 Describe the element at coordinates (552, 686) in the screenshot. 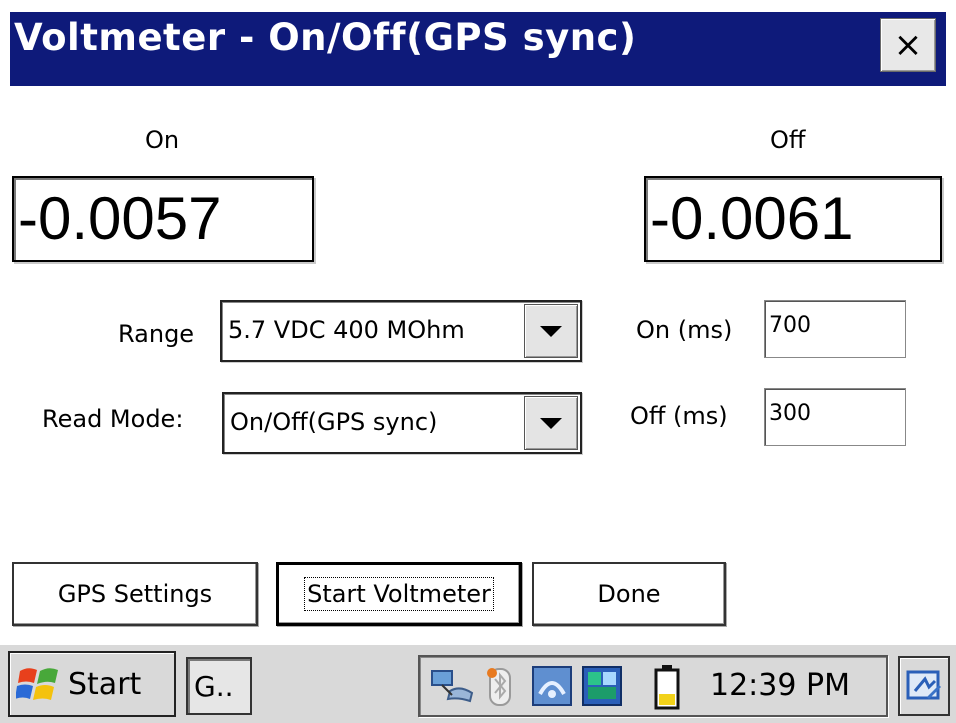

I see `wireless-manager-icon` at that location.